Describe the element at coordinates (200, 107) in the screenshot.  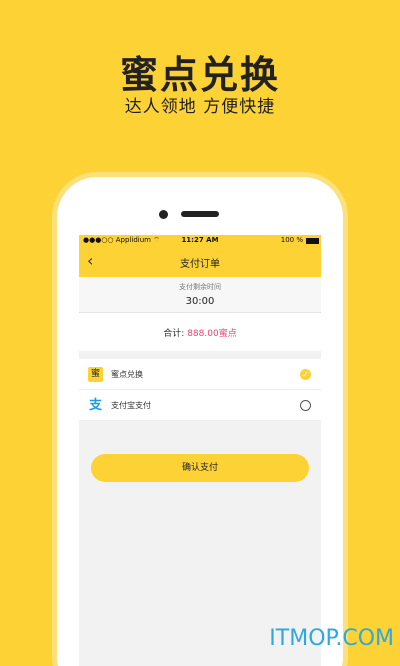
I see `promo-subtitle: 达人领地 方便快捷` at that location.